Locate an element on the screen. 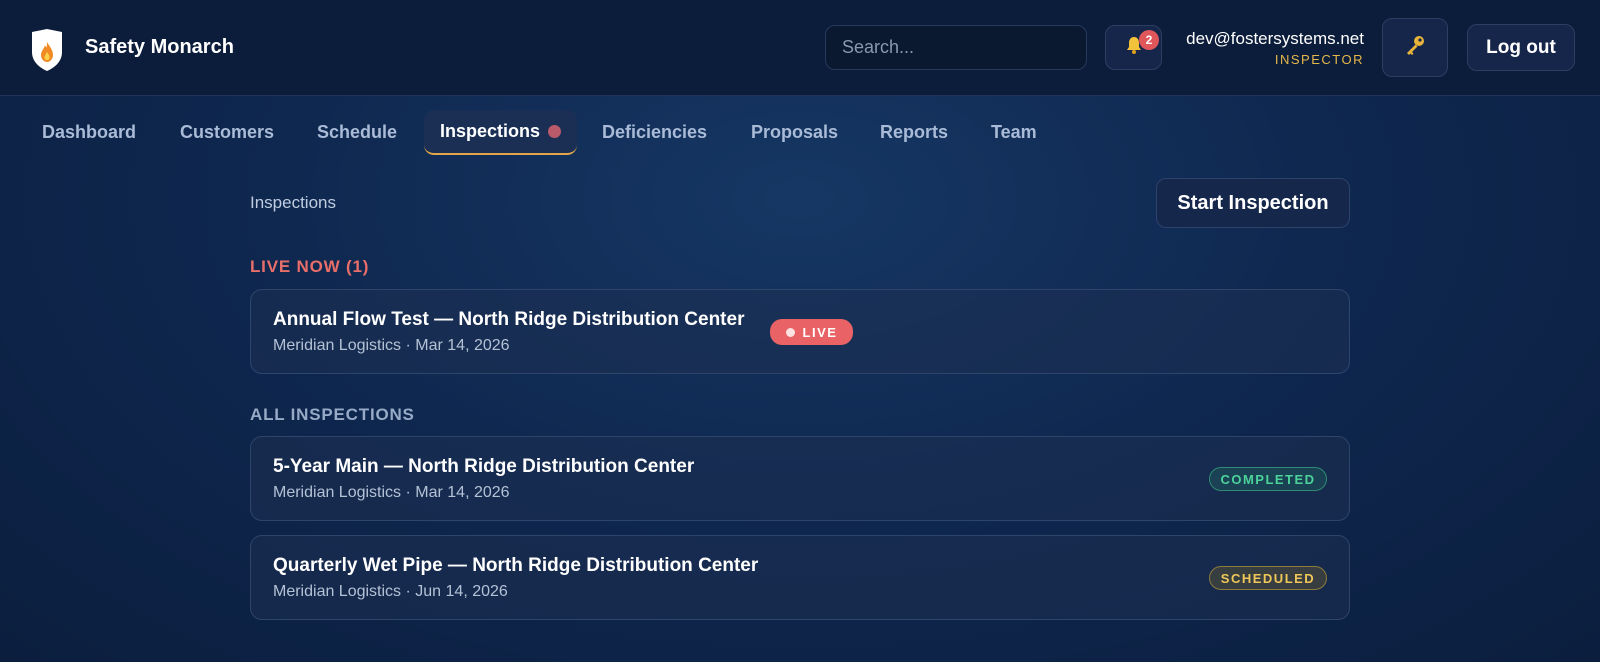 The height and width of the screenshot is (662, 1600). all-inspections-heading: ALL INSPECTIONS is located at coordinates (332, 414).